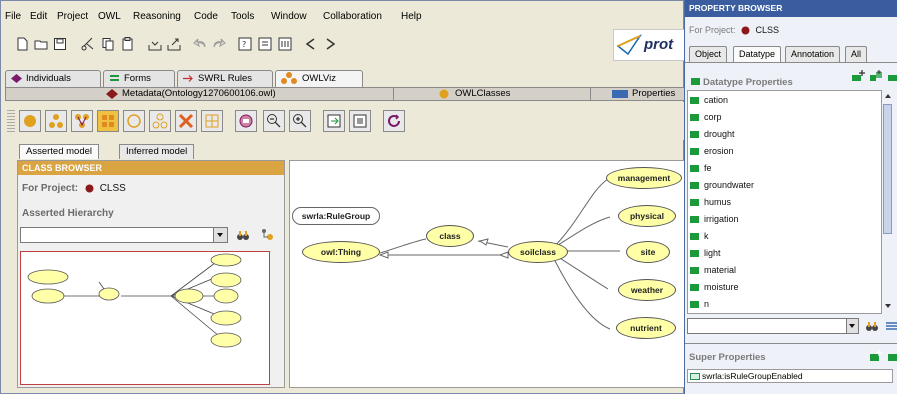 Image resolution: width=897 pixels, height=394 pixels. Describe the element at coordinates (341, 252) in the screenshot. I see `node-owl-thing: owl:Thing` at that location.